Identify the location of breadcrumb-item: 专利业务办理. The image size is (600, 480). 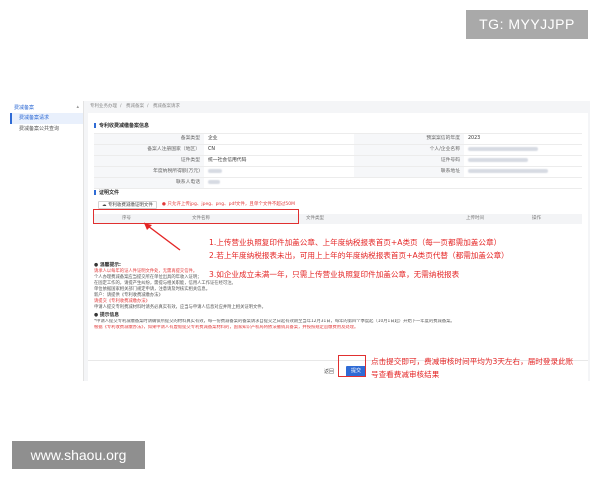
(103, 106).